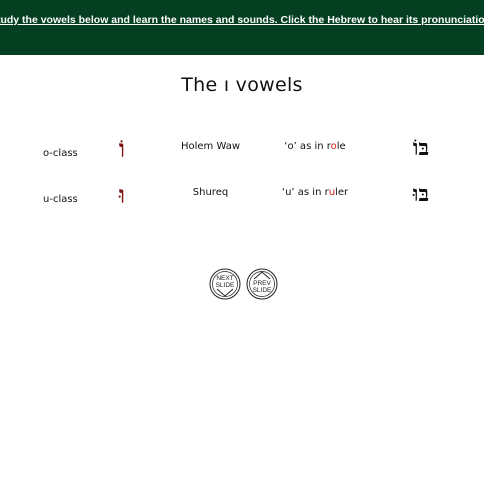 The image size is (484, 484). I want to click on vowel-sound: ‘o’ as in role, so click(315, 146).